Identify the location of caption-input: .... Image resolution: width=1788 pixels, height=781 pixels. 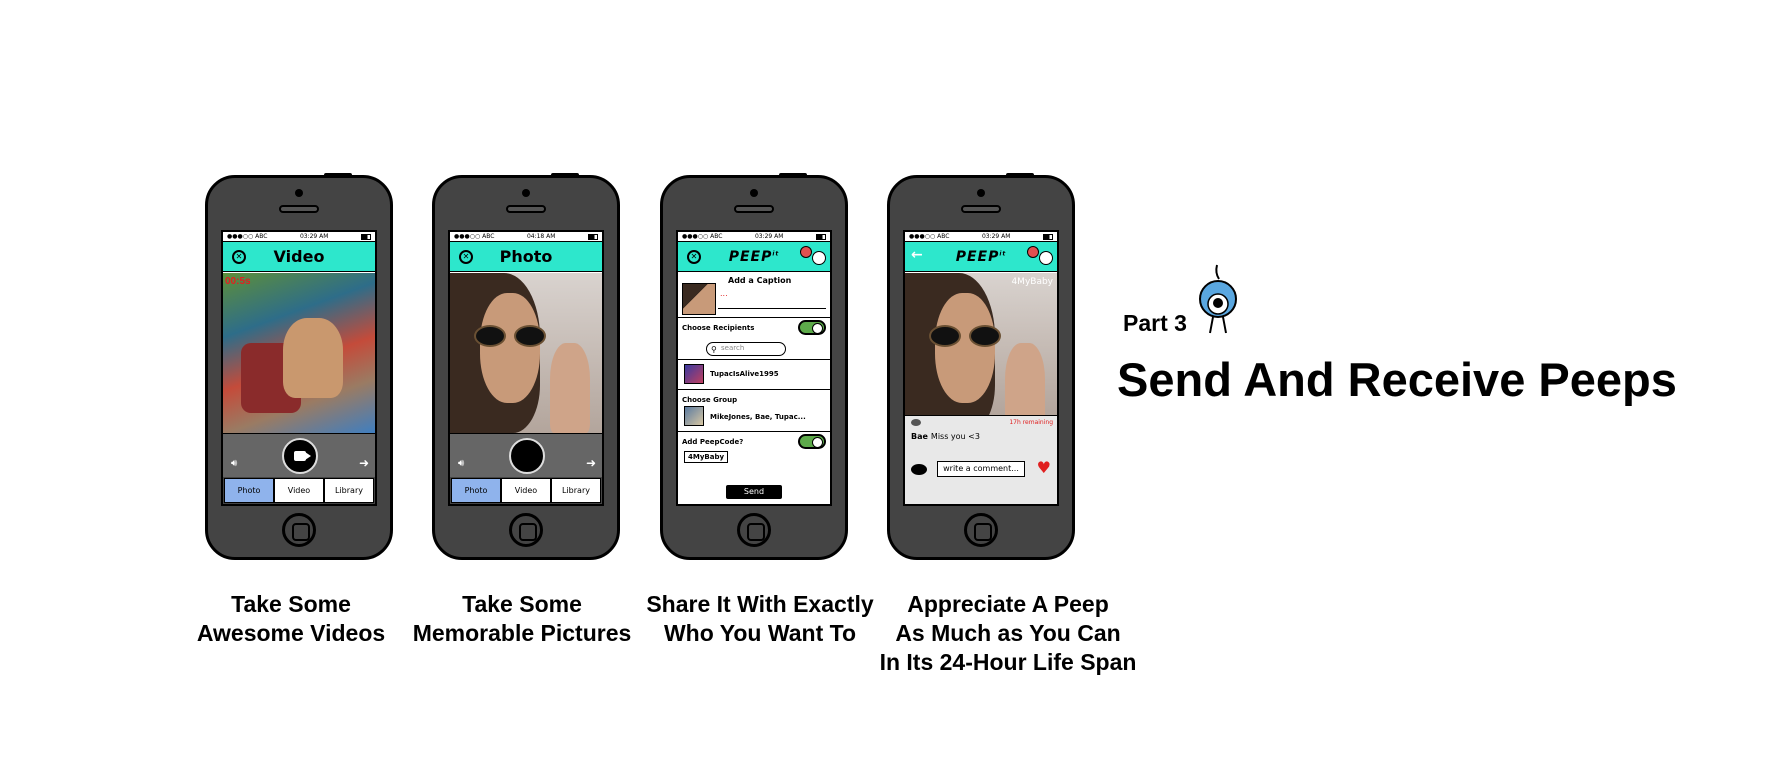
(772, 299).